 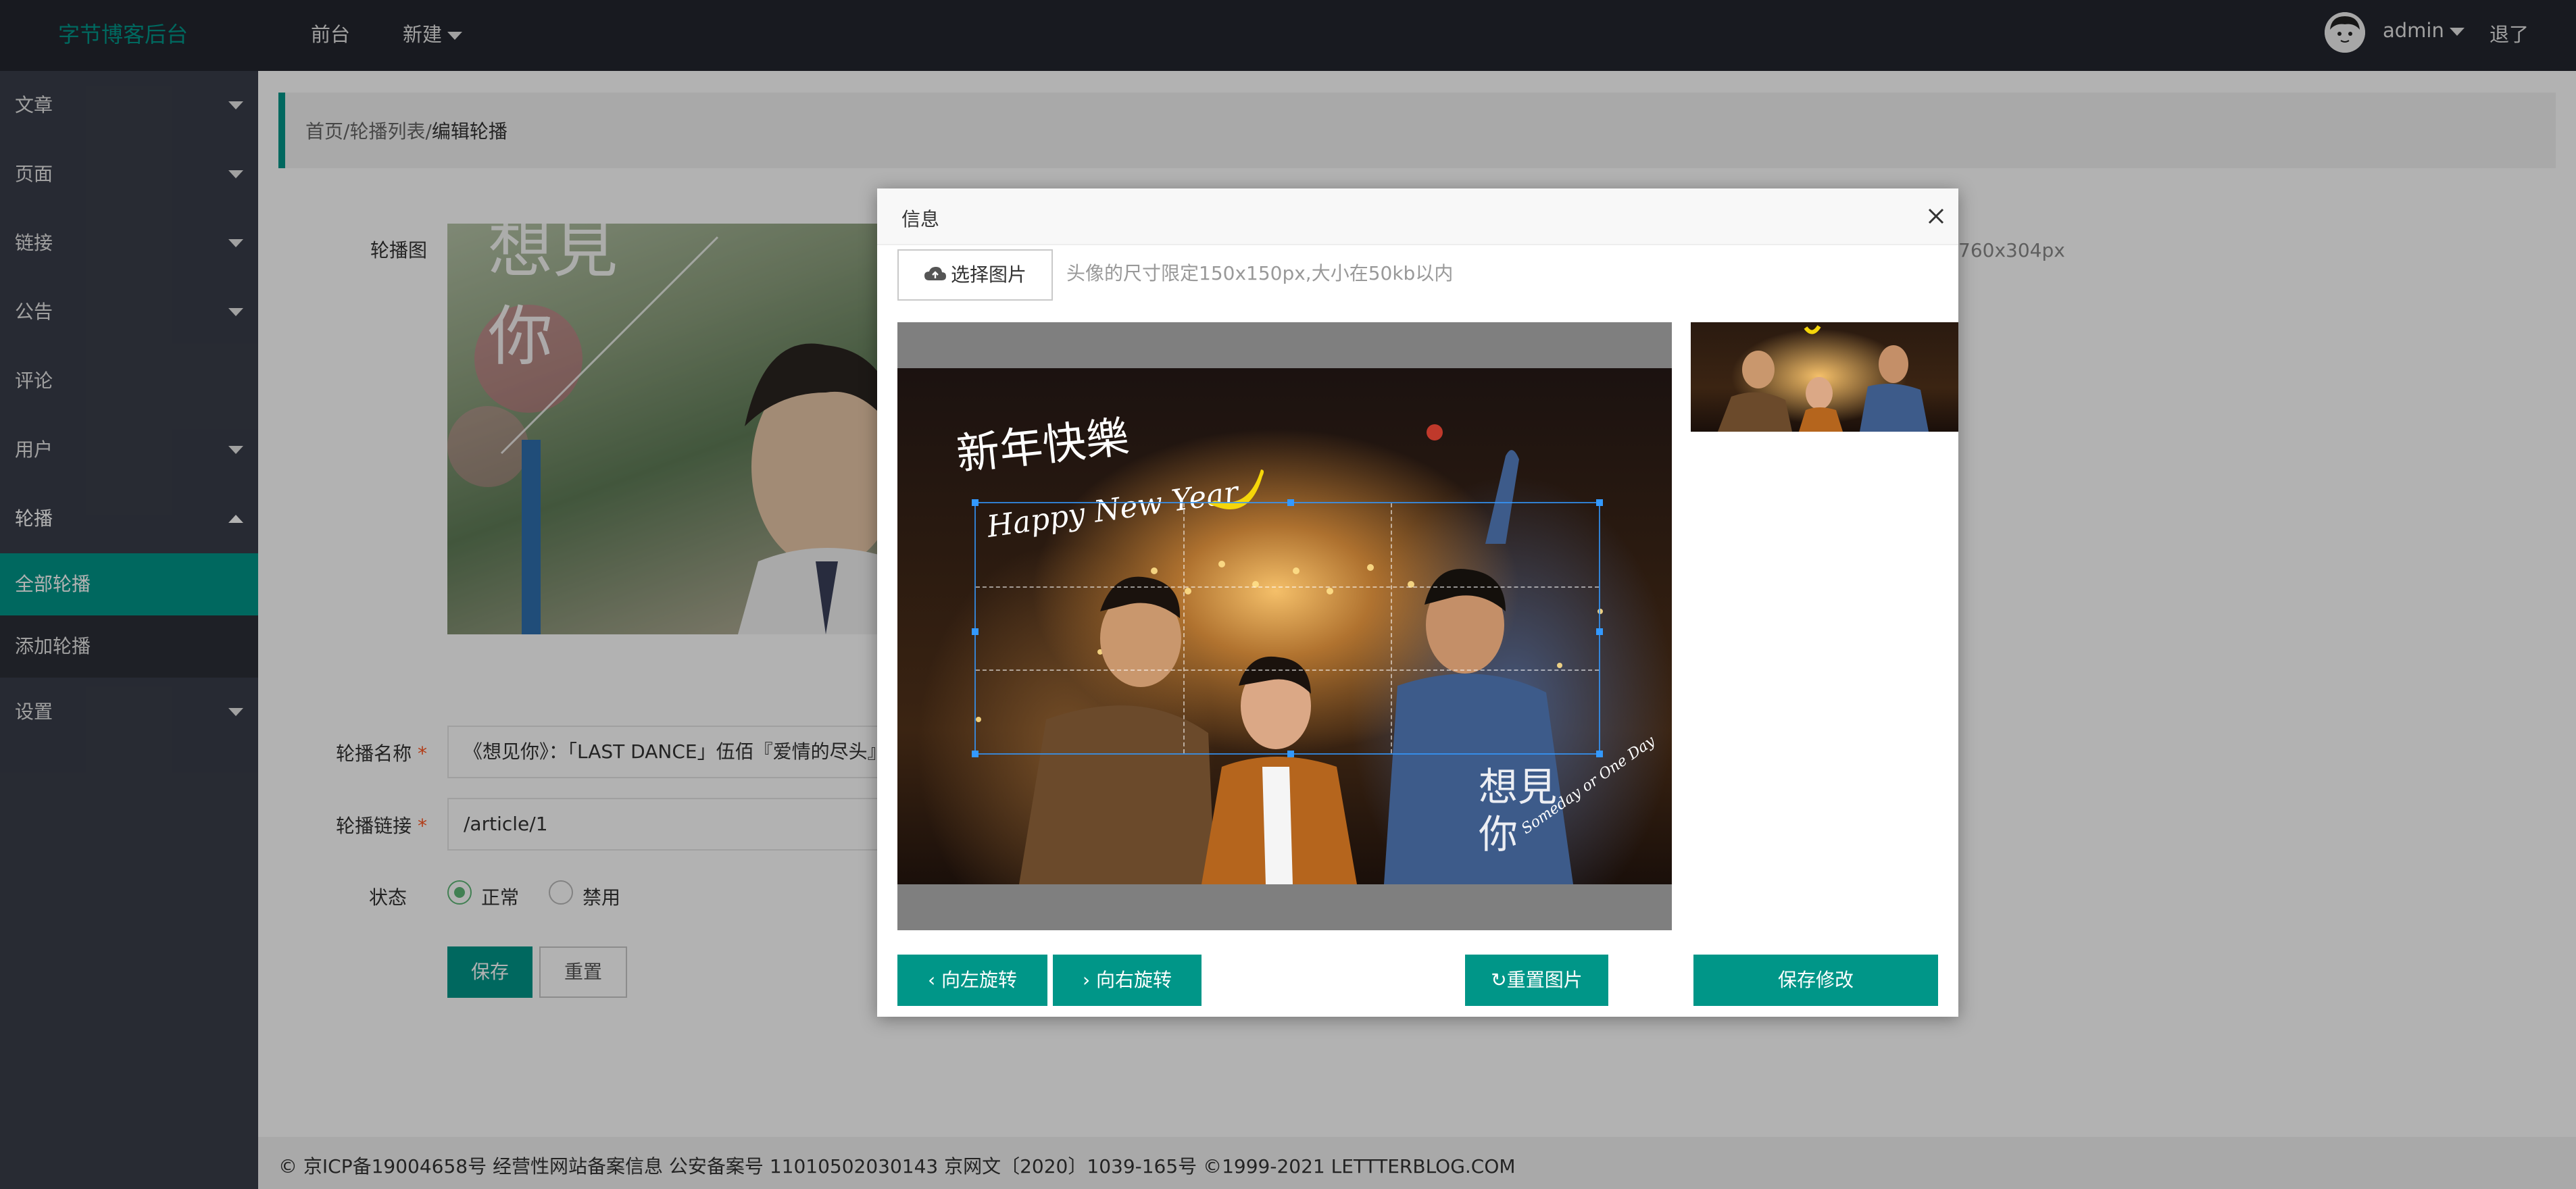 I want to click on rotate-right-button: › 向右旋转, so click(x=1127, y=980).